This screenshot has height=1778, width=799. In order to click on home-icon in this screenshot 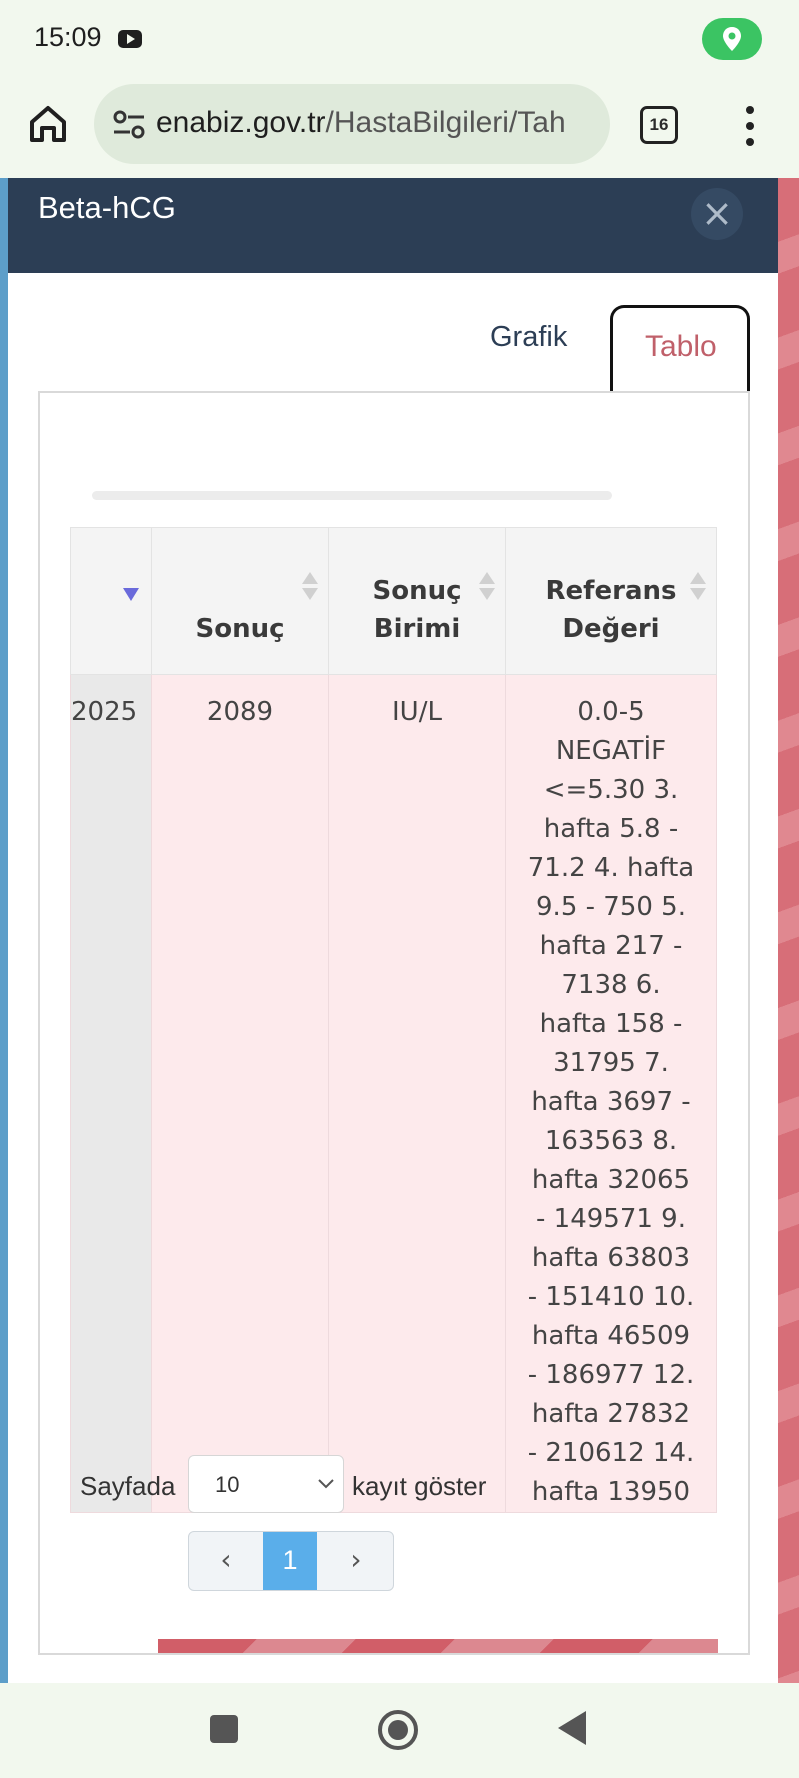, I will do `click(48, 124)`.